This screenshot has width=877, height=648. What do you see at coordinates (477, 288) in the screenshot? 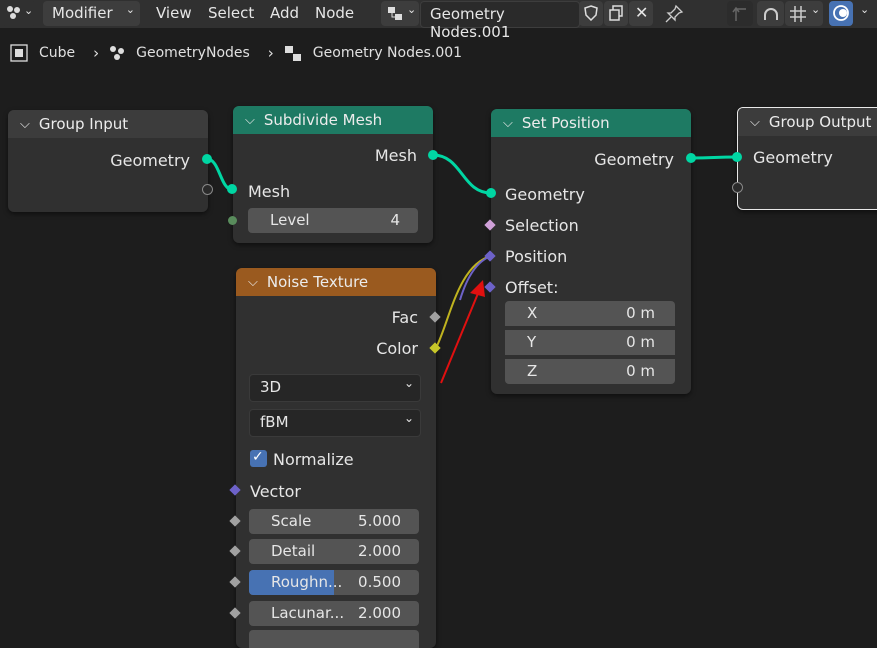
I see `annotation-arrow-head` at bounding box center [477, 288].